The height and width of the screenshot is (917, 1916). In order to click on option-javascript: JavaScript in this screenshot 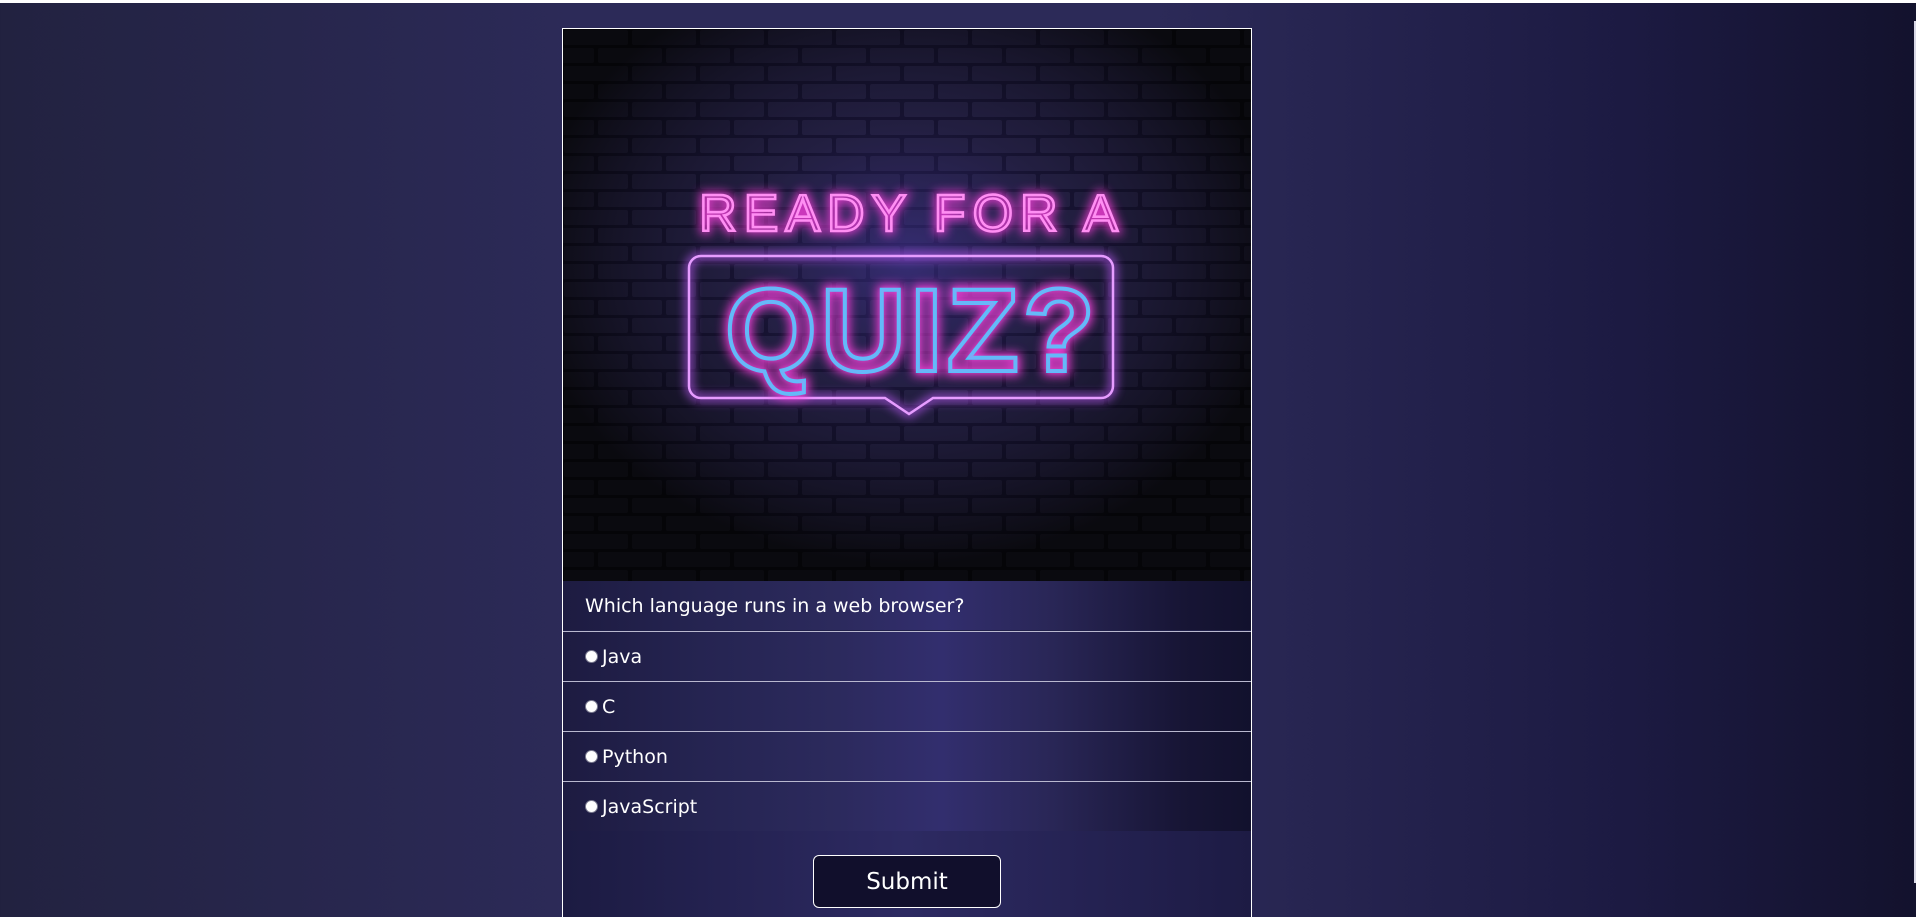, I will do `click(907, 806)`.